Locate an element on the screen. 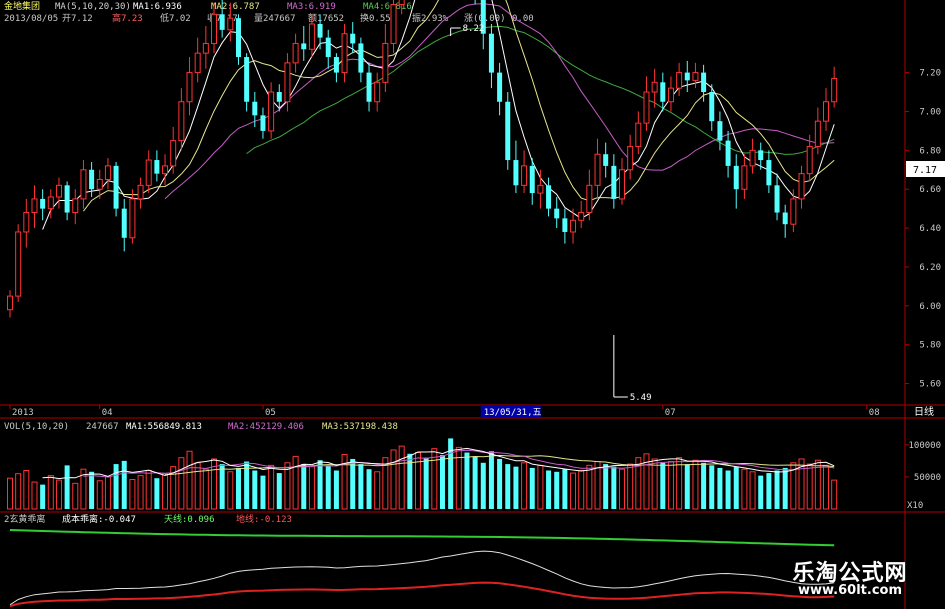 The image size is (945, 609). volume-tick-label: 50000 is located at coordinates (927, 478).